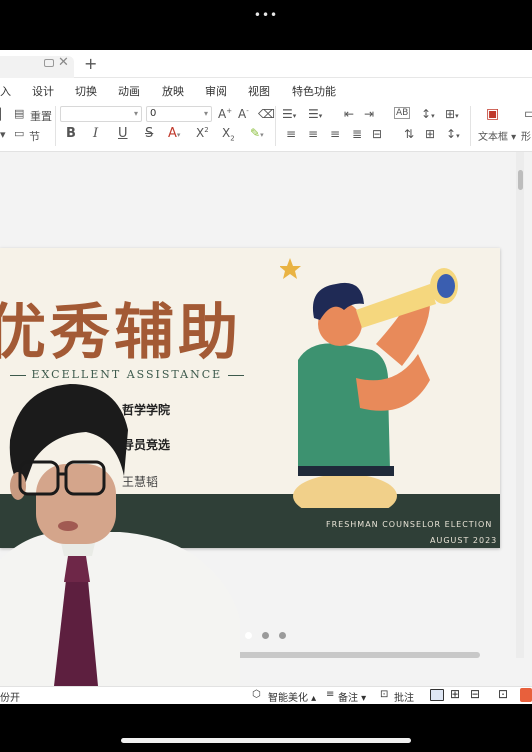  What do you see at coordinates (357, 134) in the screenshot?
I see `justify-icon: ≣` at bounding box center [357, 134].